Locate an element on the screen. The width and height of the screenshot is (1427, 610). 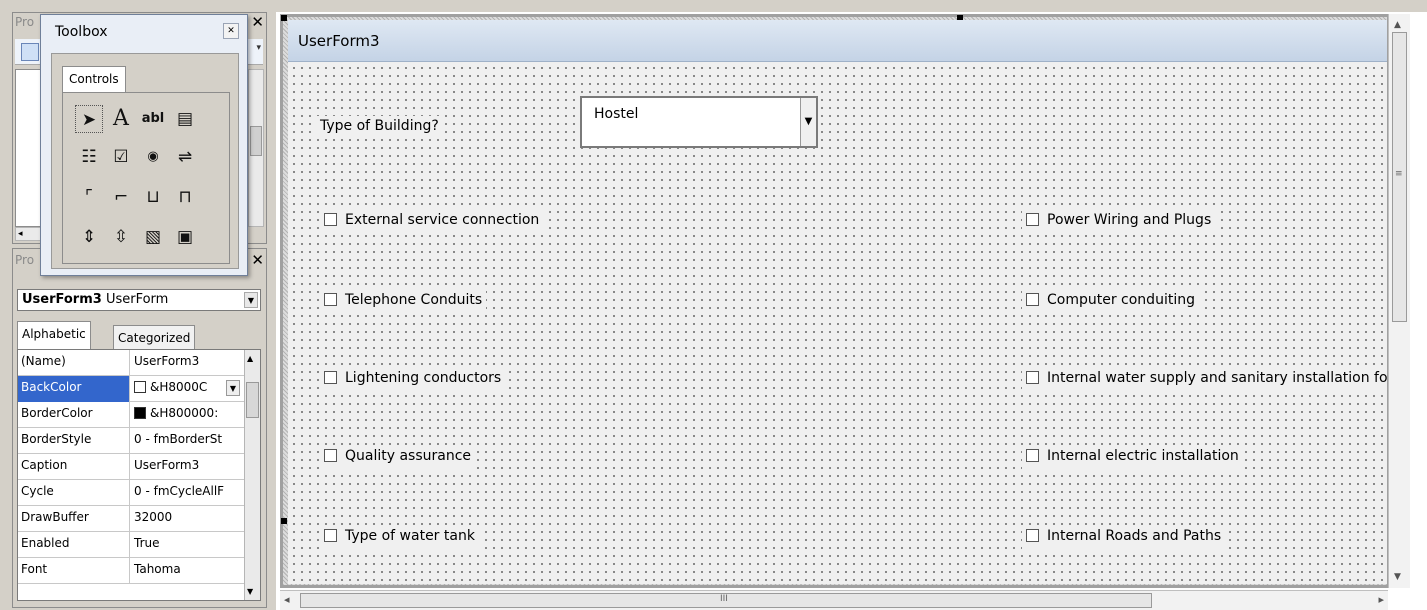
tab-controls: Controls is located at coordinates (94, 79).